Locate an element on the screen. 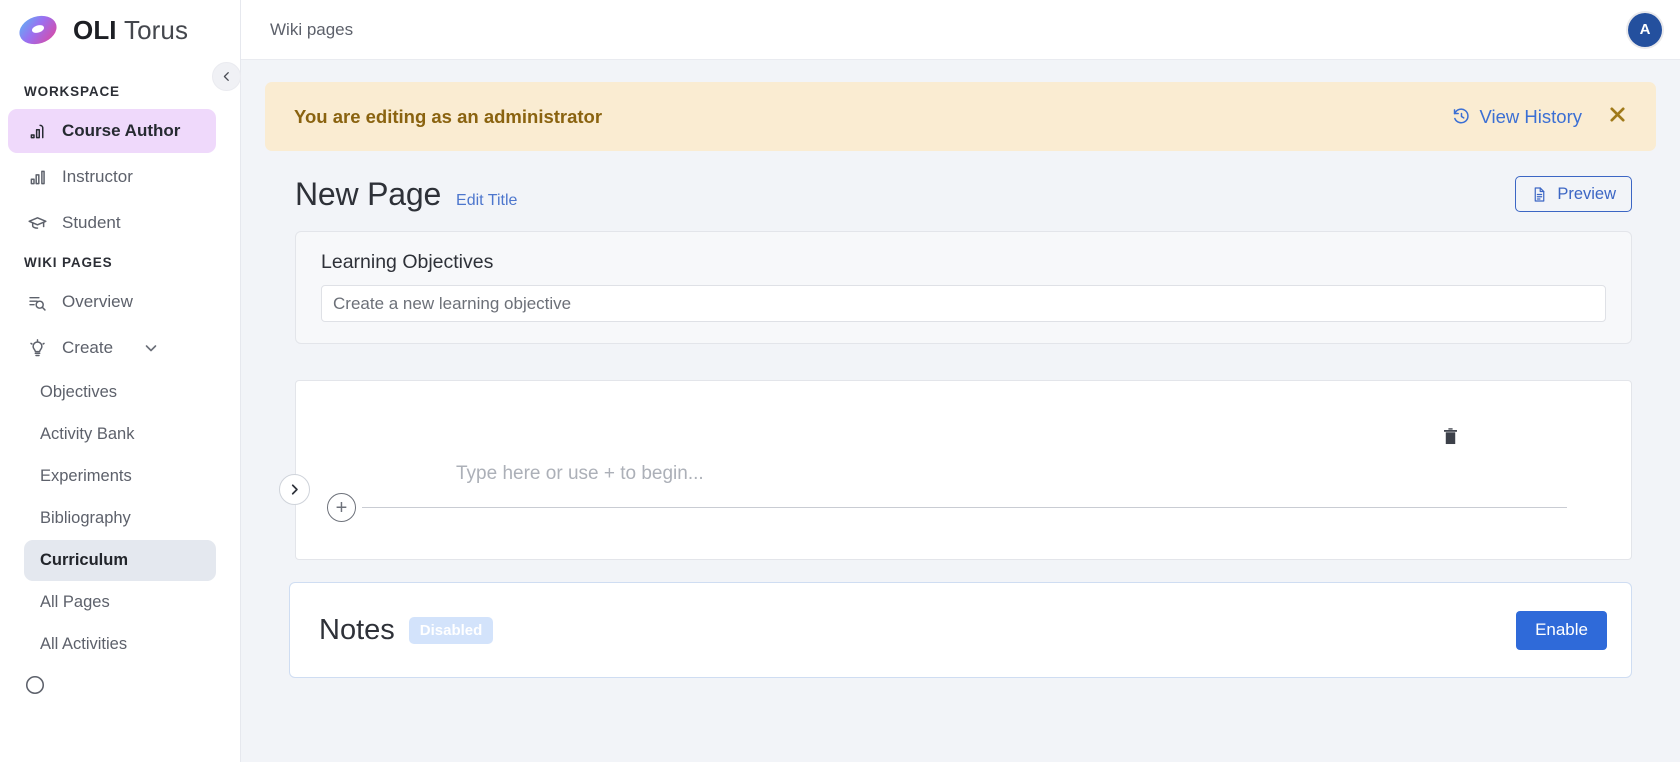  sidebar-item-label: Instructor is located at coordinates (97, 176).